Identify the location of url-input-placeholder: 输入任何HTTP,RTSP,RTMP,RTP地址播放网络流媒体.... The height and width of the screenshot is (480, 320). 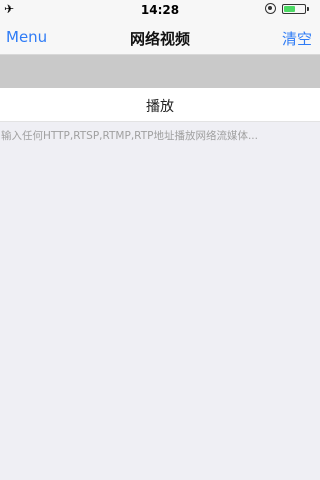
(129, 136).